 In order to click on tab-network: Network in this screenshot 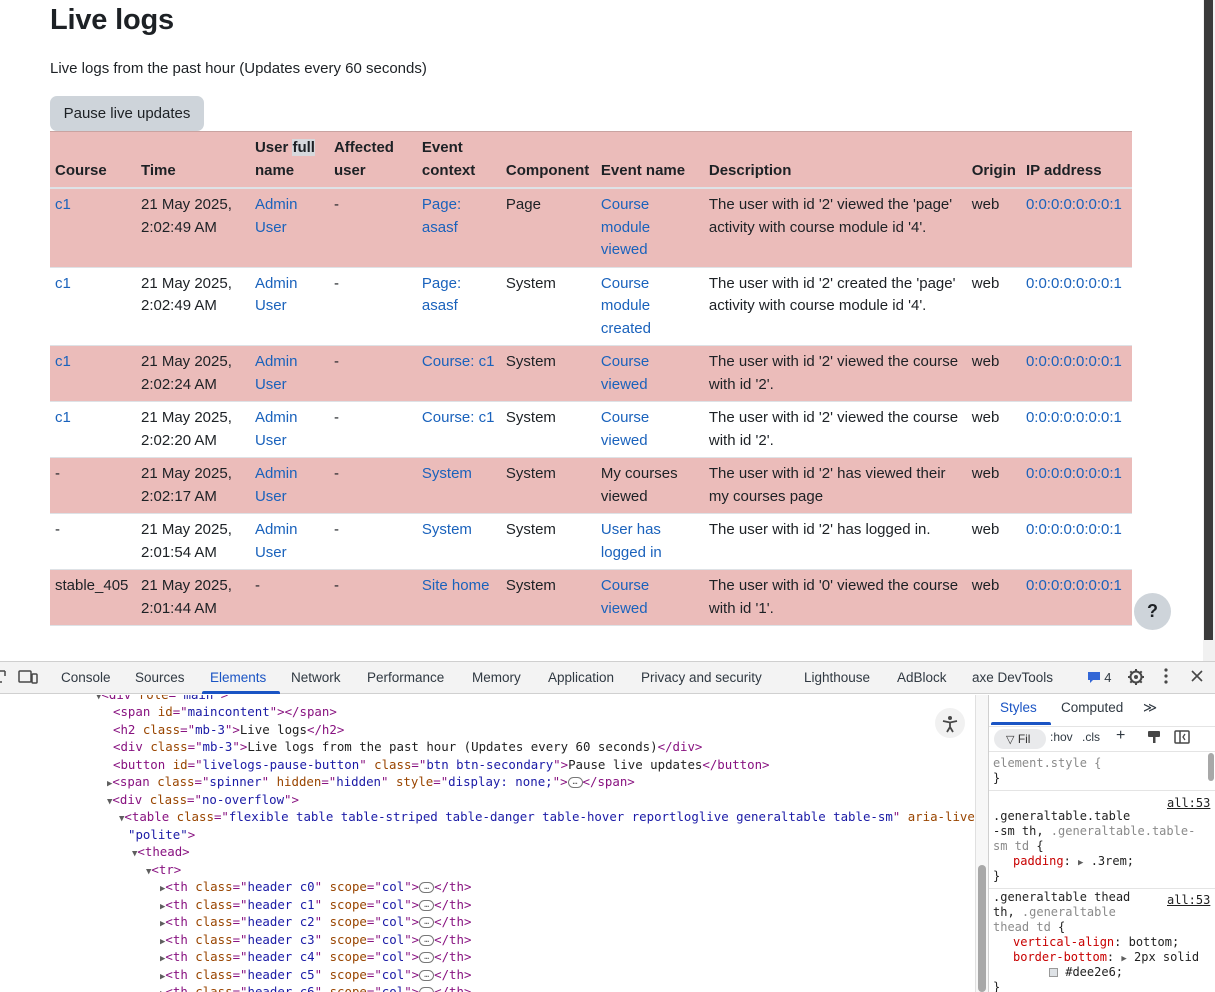, I will do `click(316, 677)`.